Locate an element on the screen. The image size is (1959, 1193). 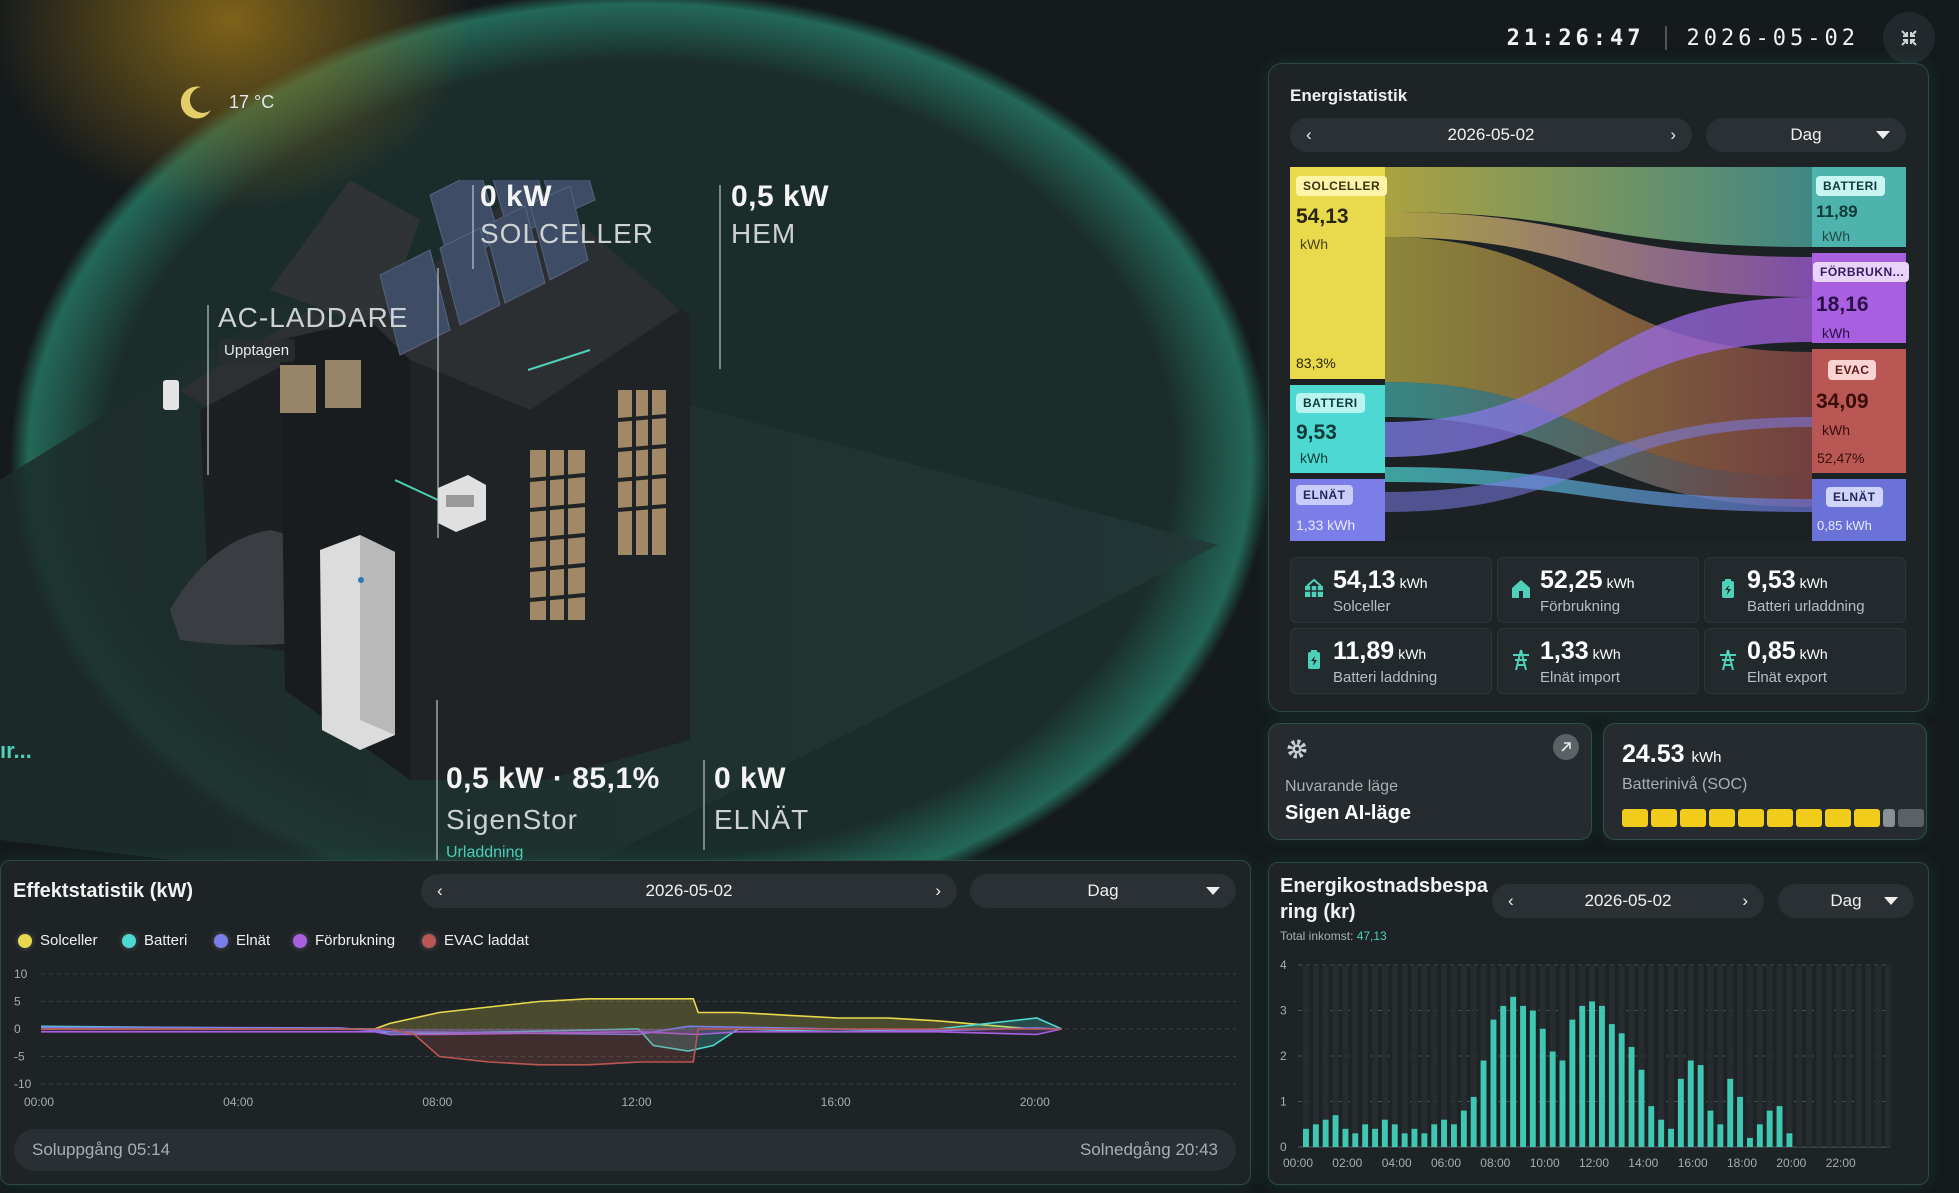
grid-power: 0 kW is located at coordinates (750, 778).